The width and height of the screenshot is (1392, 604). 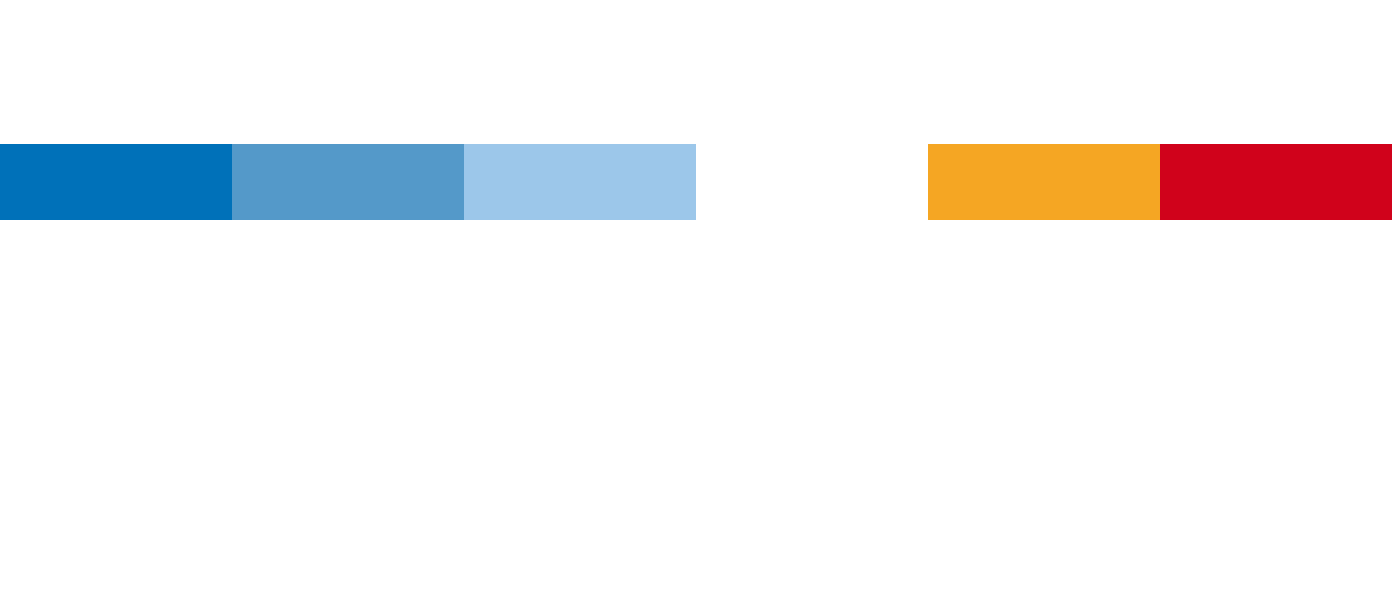 I want to click on swatch-white, so click(x=812, y=182).